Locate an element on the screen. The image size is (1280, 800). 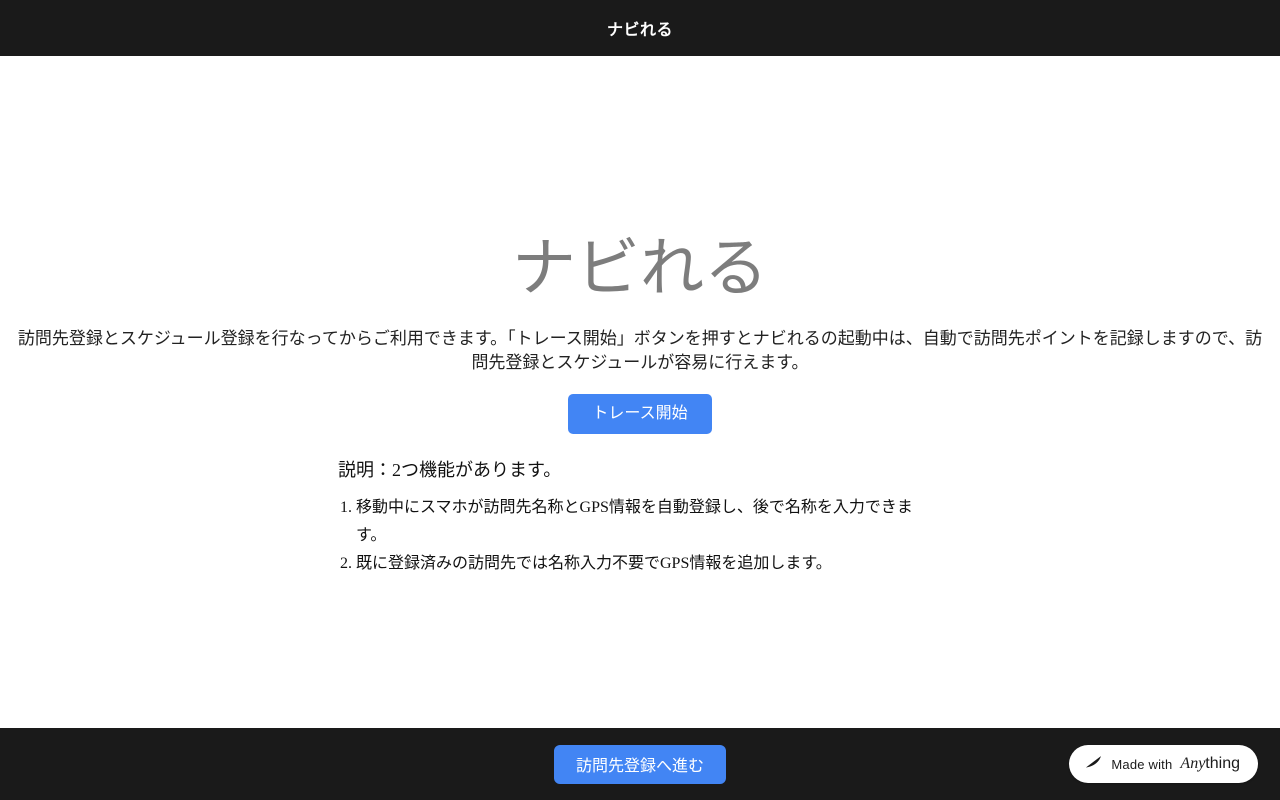
explanation-list-item: 既に登録済みの訪問先では名称入力不要でGPS情報を追加します。 is located at coordinates (649, 564).